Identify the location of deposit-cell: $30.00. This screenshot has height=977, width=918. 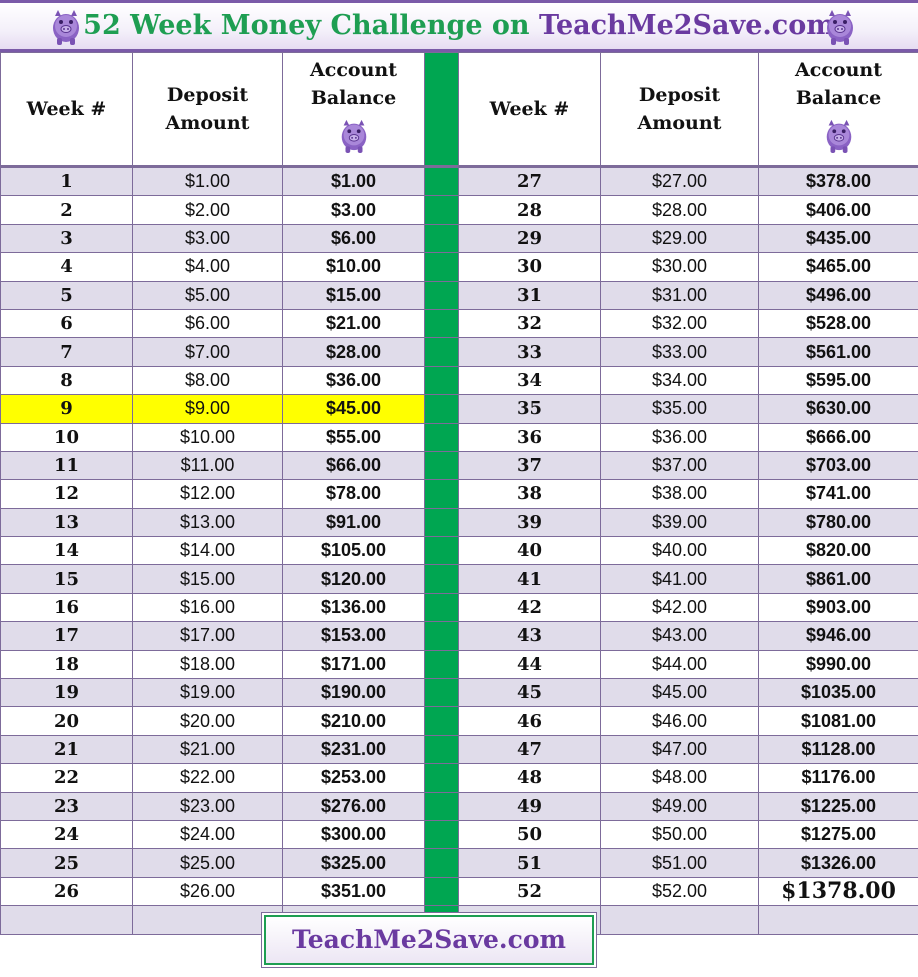
(679, 267).